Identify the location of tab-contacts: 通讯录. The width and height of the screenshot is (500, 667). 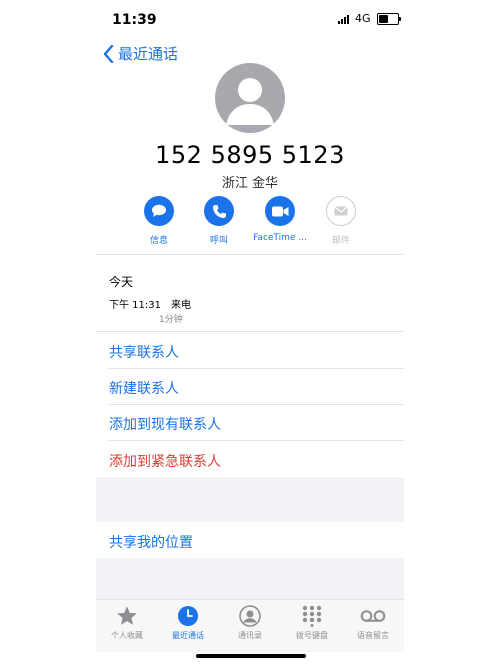
(250, 622).